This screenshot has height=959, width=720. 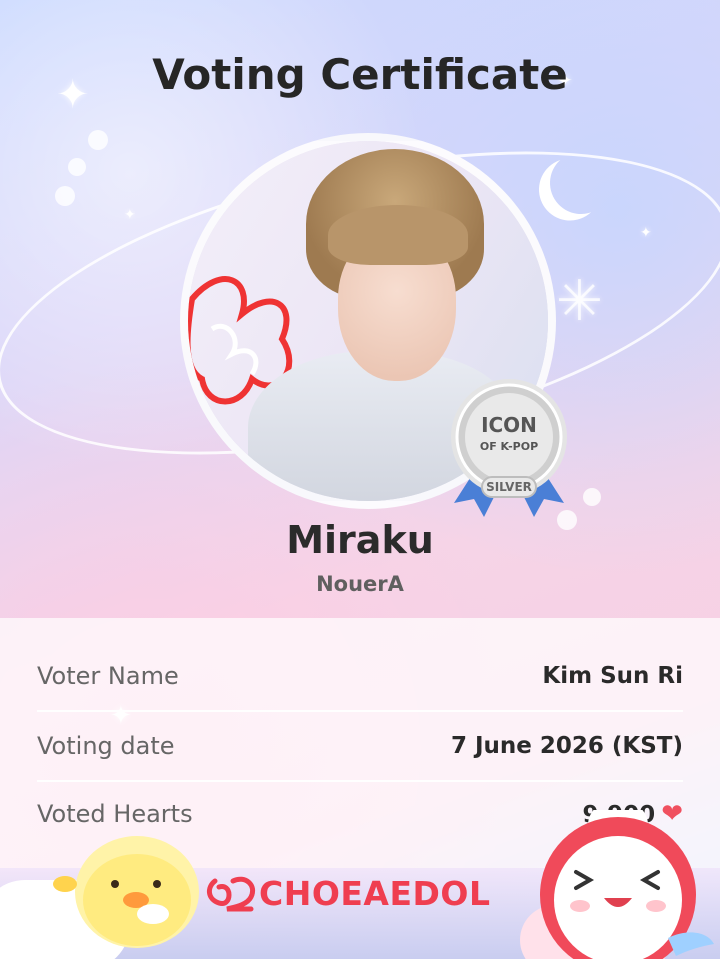 I want to click on voter-name-label: Voter Name, so click(x=108, y=676).